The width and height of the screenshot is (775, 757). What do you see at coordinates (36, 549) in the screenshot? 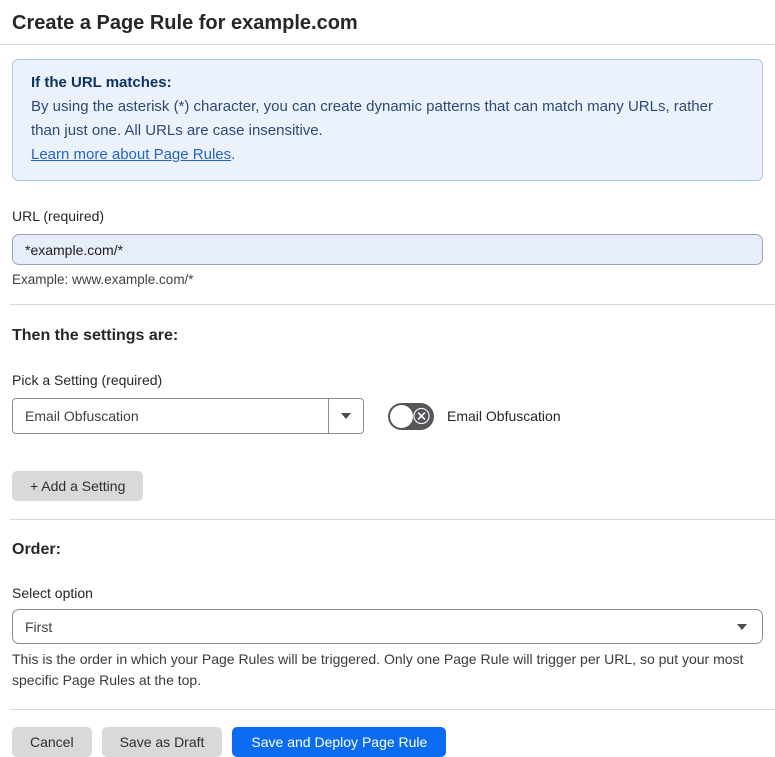
I see `order-section-heading: Order:` at bounding box center [36, 549].